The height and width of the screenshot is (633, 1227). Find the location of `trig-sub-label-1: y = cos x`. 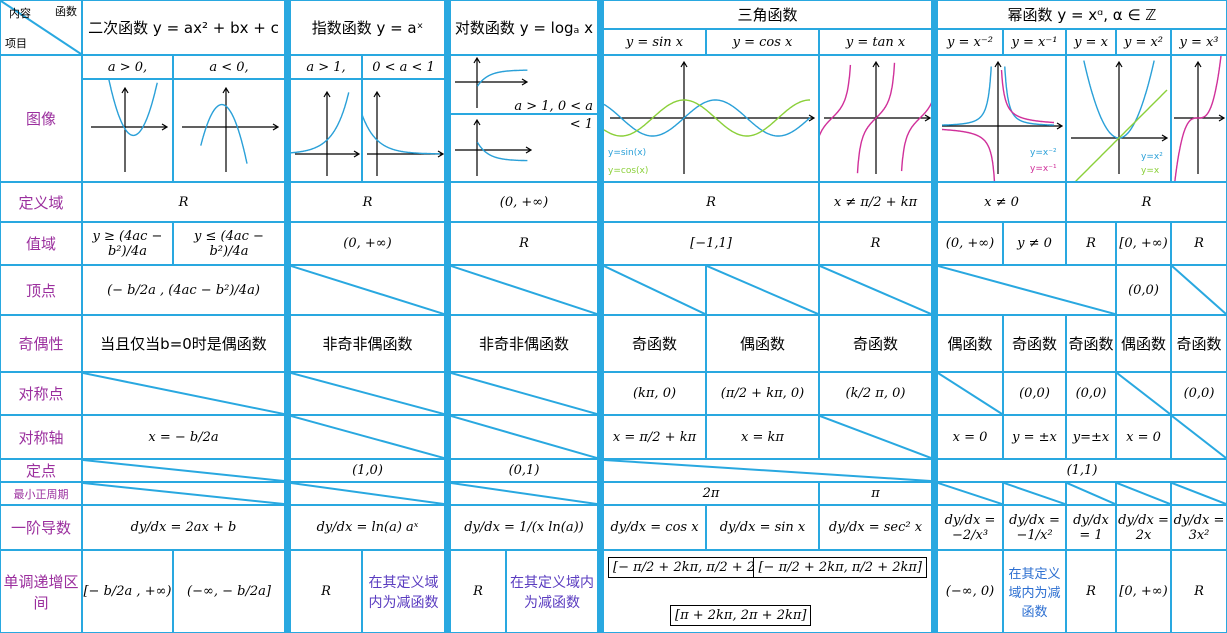

trig-sub-label-1: y = cos x is located at coordinates (762, 42).